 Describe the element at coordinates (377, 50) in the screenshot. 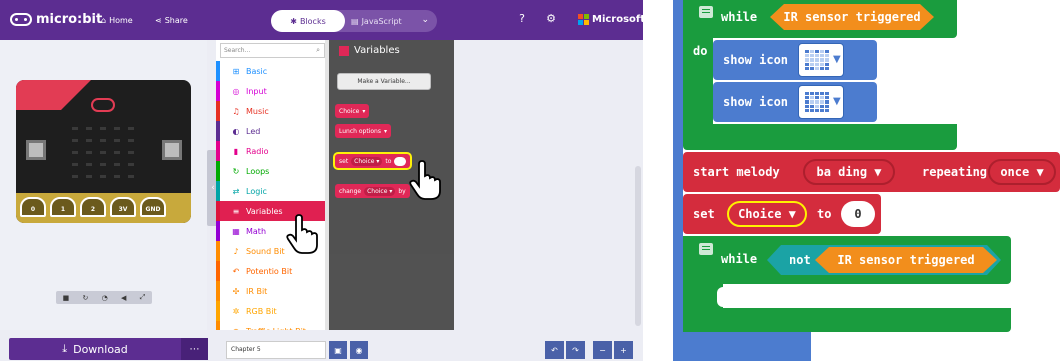

I see `flyout-title-label: Variables` at that location.